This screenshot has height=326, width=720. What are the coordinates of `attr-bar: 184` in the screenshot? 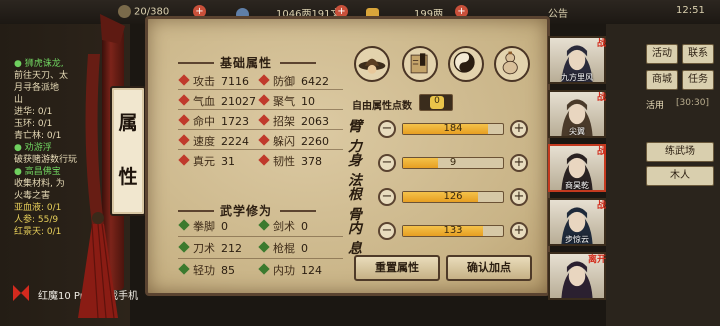 It's located at (453, 129).